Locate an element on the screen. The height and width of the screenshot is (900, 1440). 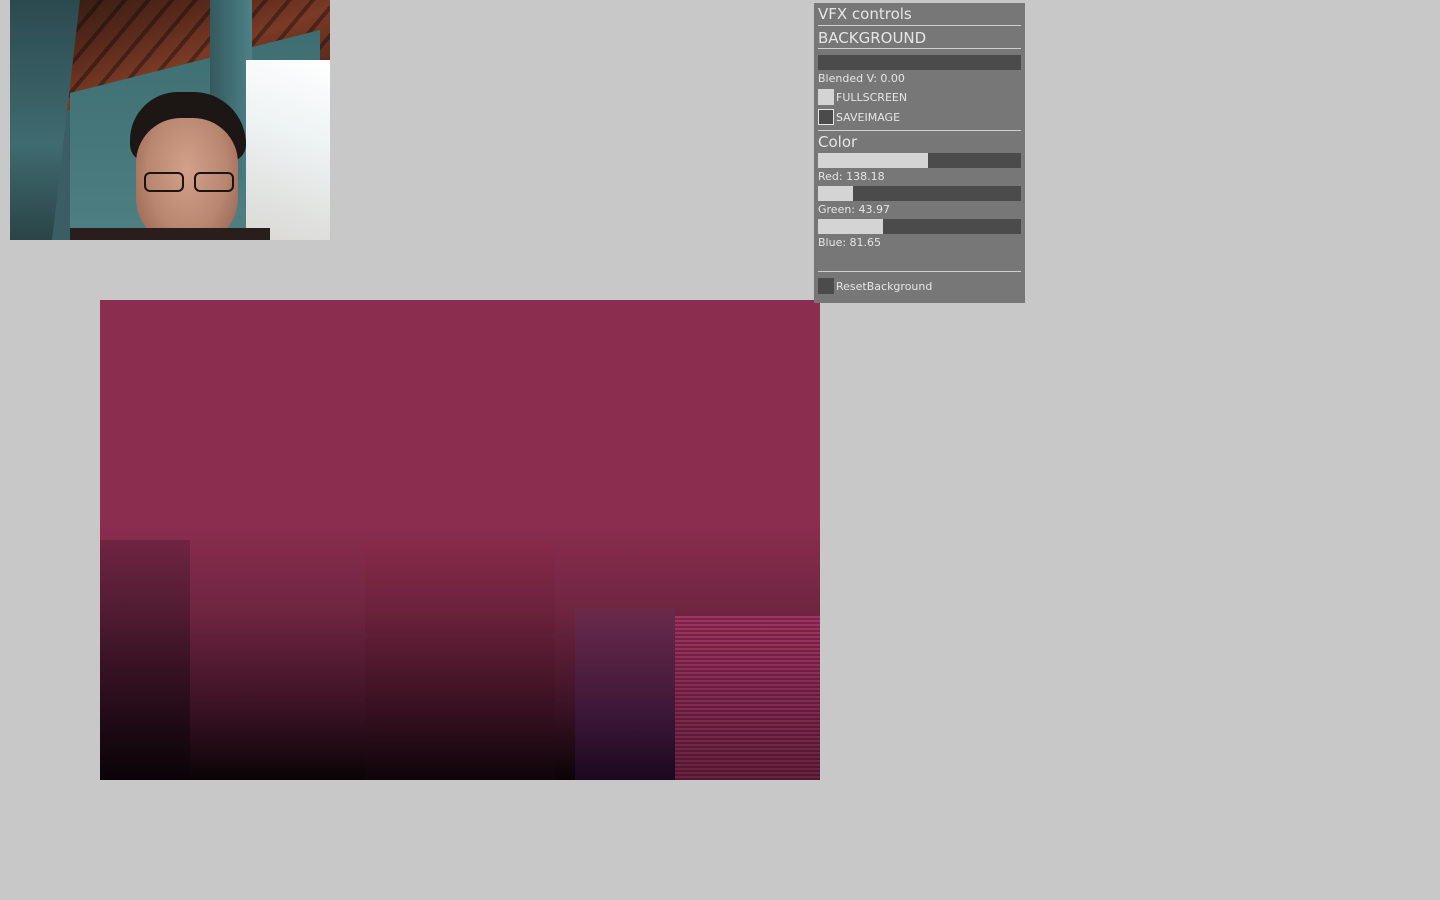
saveimage-toggle: SAVEIMAGE is located at coordinates (919, 117).